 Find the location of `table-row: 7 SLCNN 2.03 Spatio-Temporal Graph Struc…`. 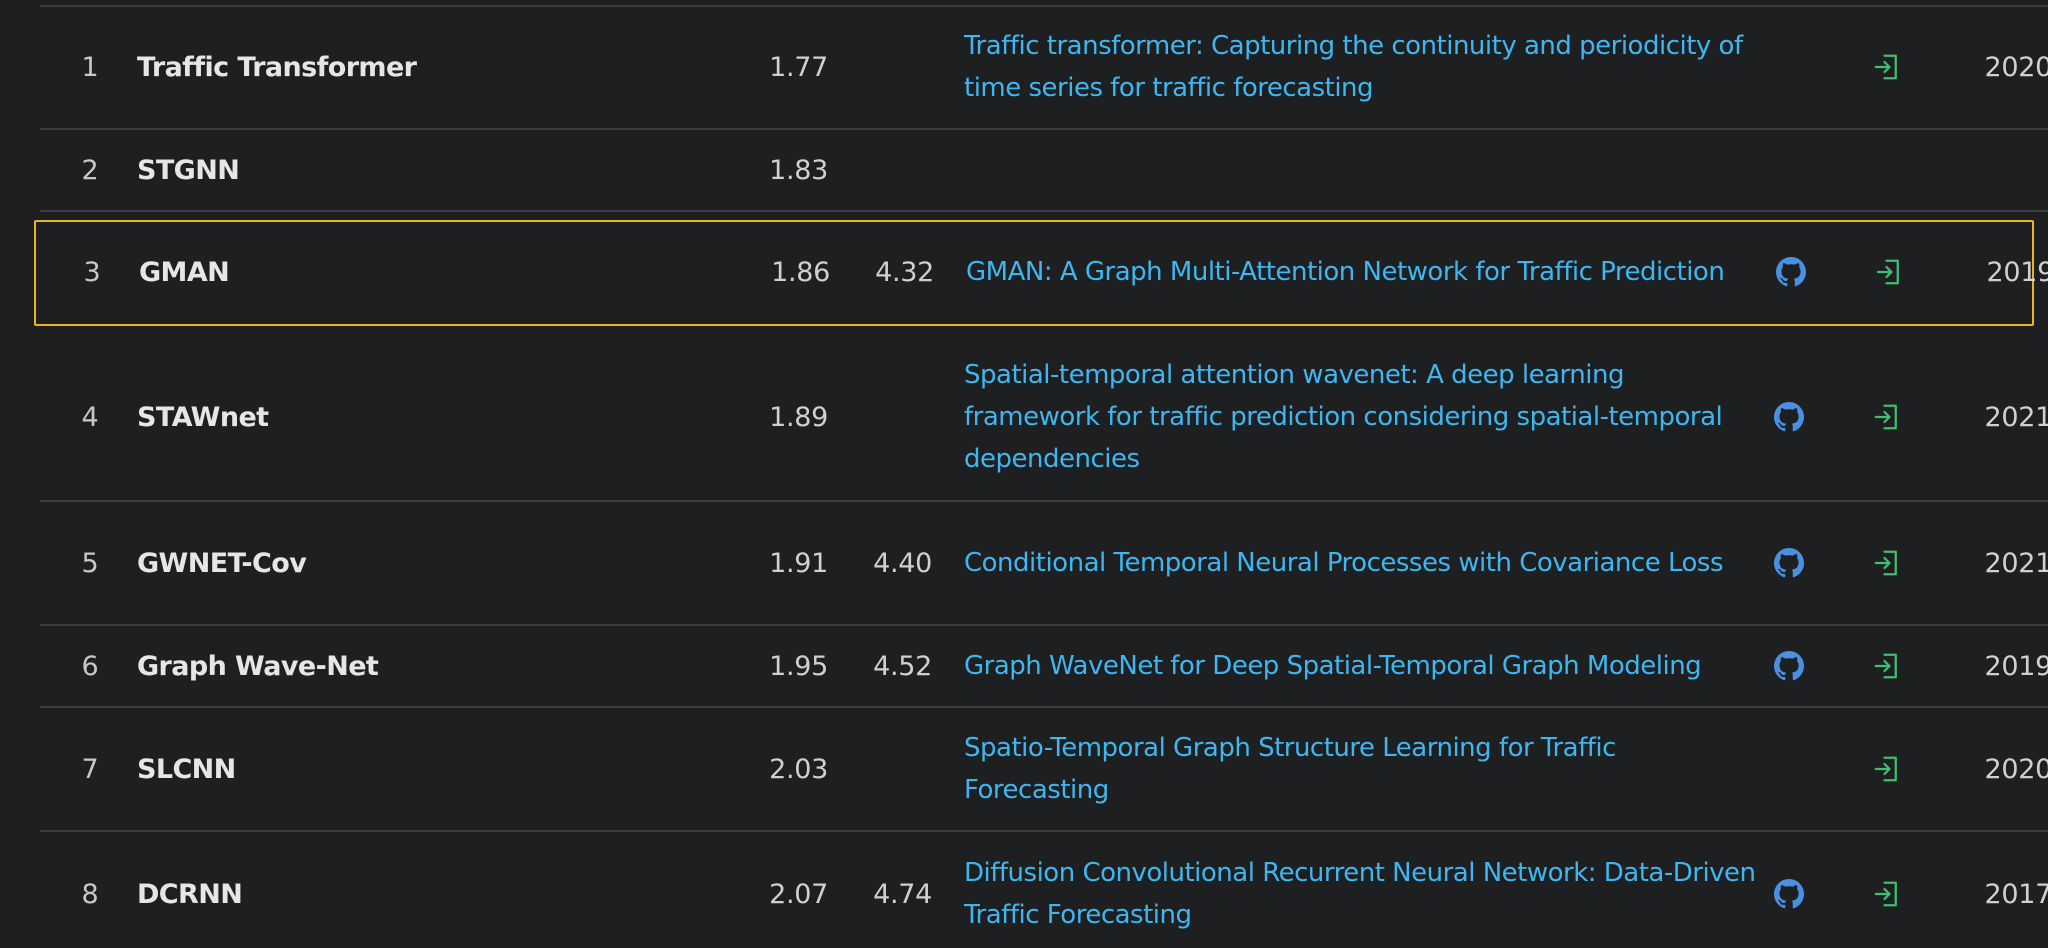

table-row: 7 SLCNN 2.03 Spatio-Temporal Graph Struc… is located at coordinates (1044, 770).